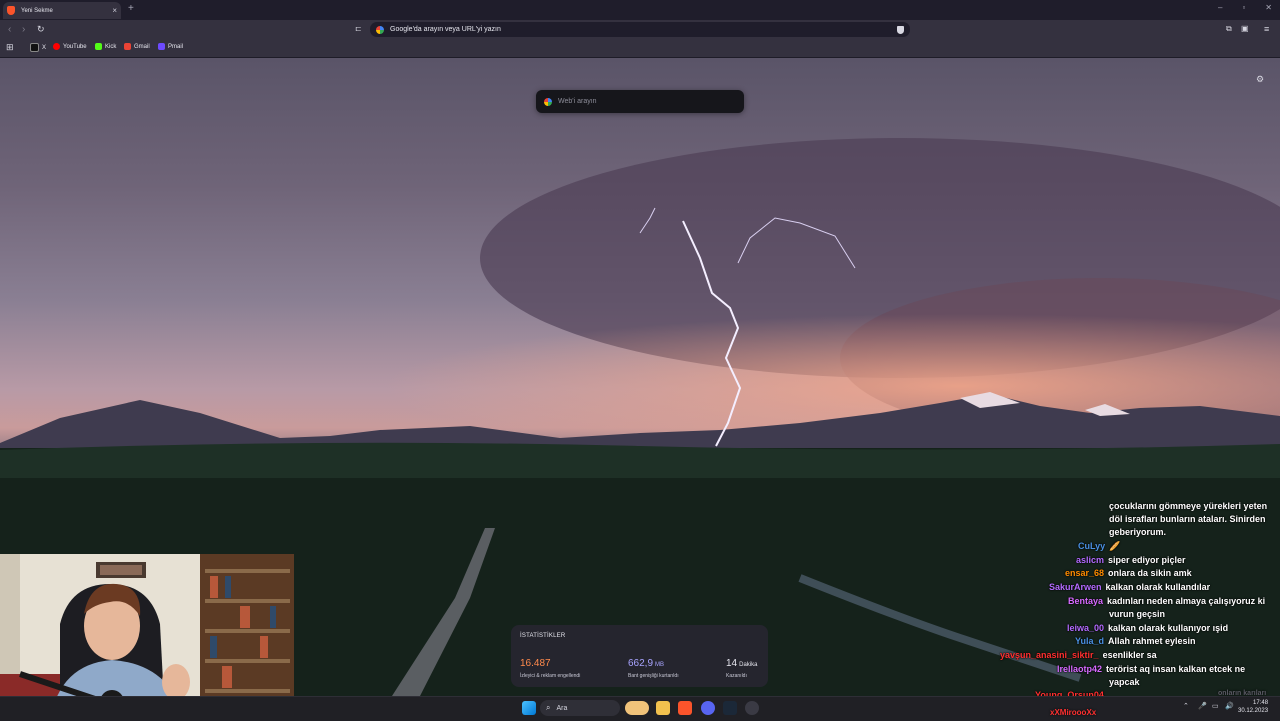  What do you see at coordinates (730, 708) in the screenshot?
I see `steam-icon` at bounding box center [730, 708].